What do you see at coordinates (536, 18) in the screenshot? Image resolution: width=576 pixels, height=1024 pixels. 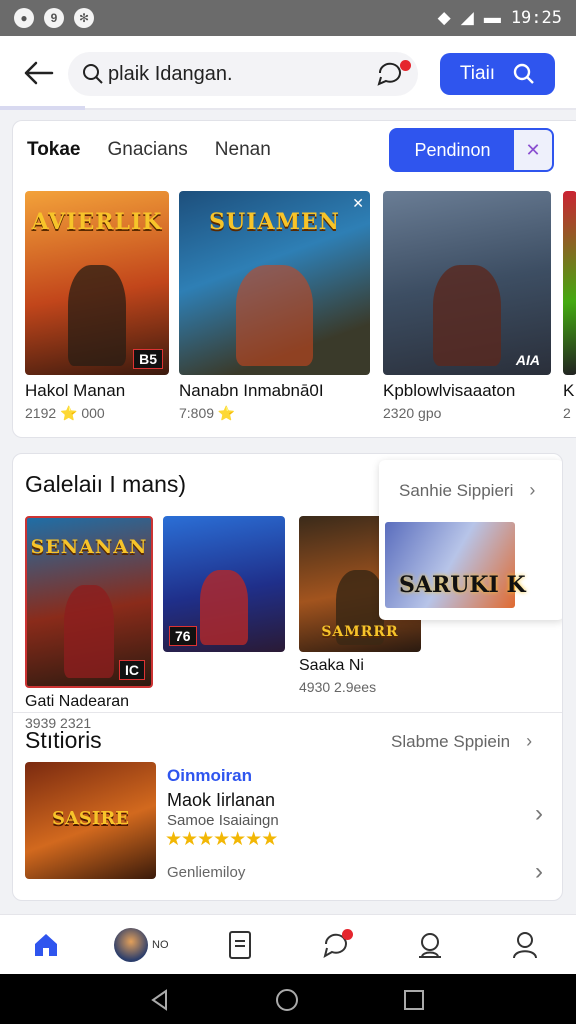 I see `status-time: 19:25` at bounding box center [536, 18].